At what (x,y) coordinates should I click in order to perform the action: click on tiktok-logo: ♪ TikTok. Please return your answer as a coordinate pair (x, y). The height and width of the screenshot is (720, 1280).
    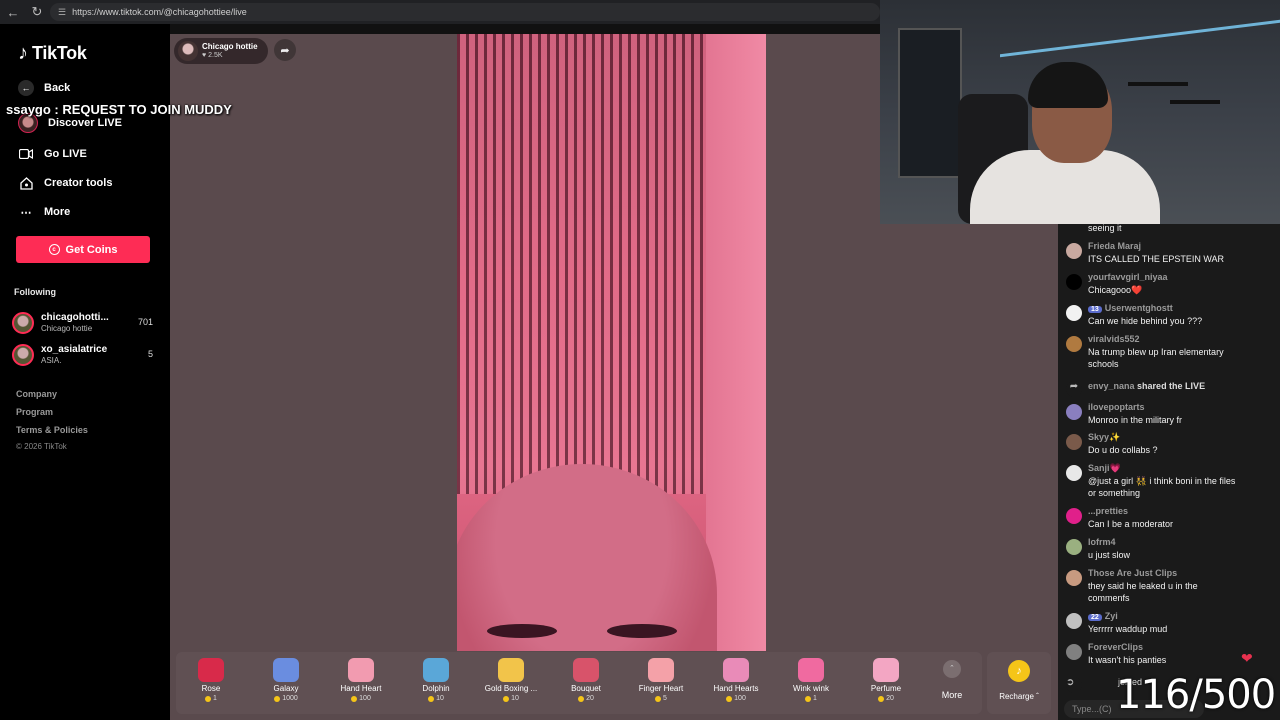
    Looking at the image, I should click on (52, 53).